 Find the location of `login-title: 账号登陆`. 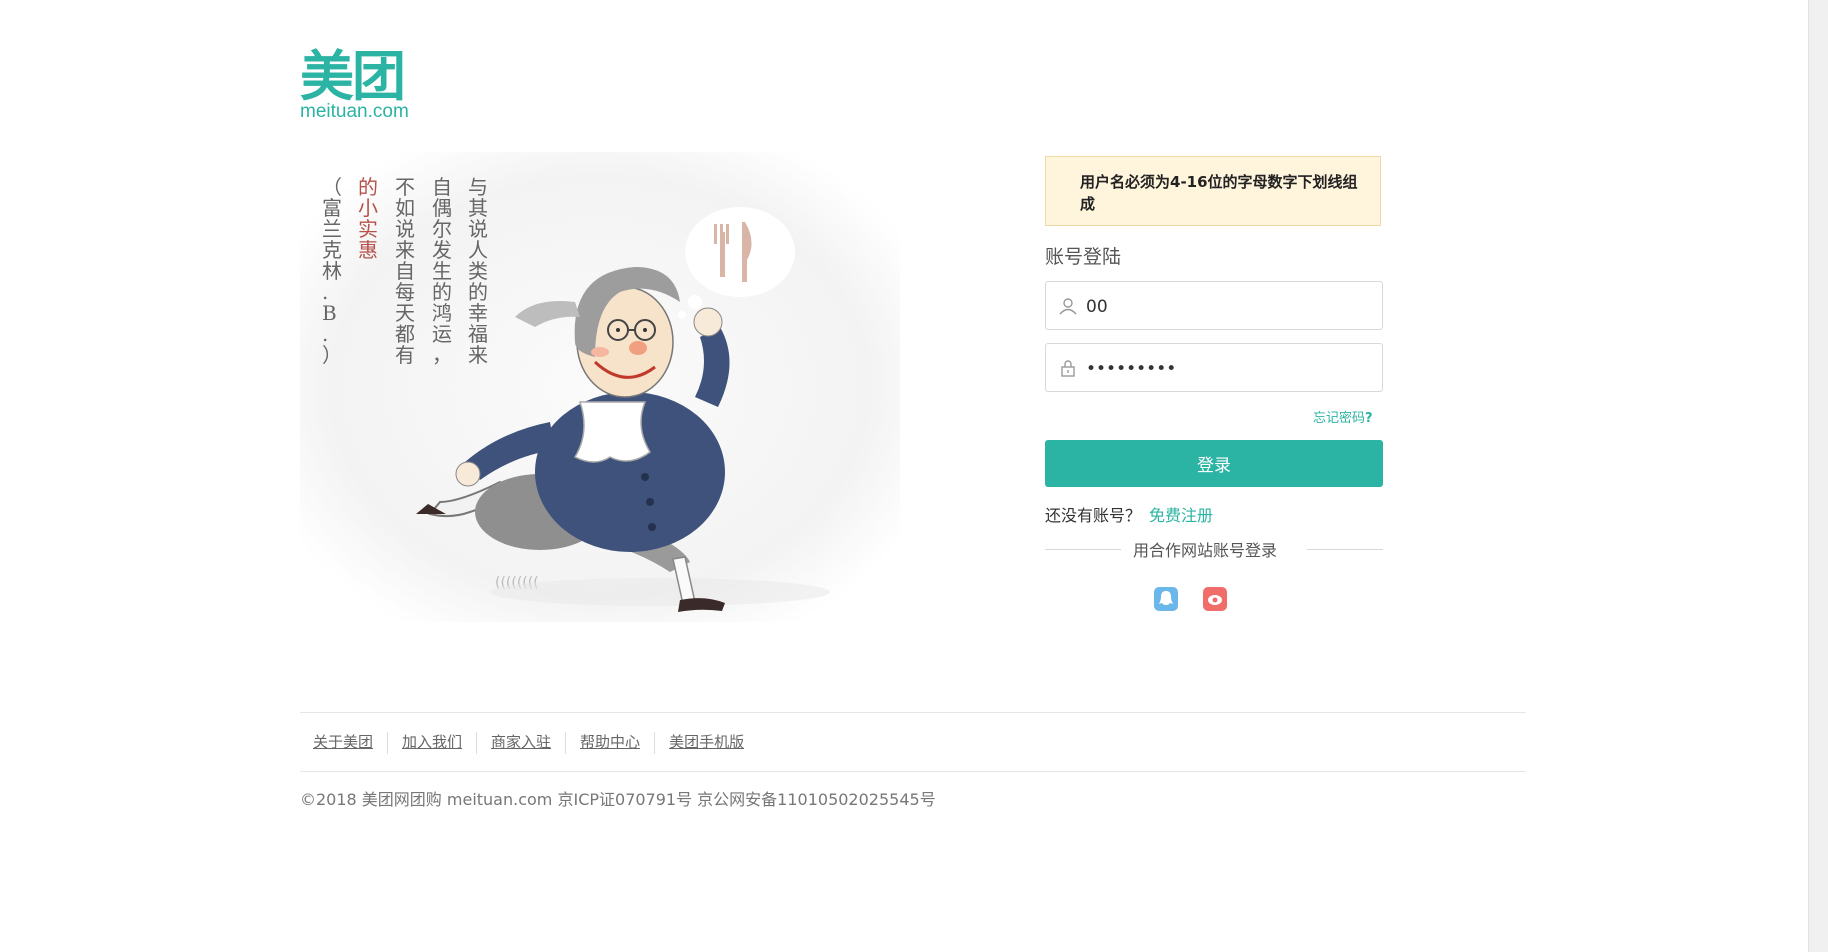

login-title: 账号登陆 is located at coordinates (1083, 257).